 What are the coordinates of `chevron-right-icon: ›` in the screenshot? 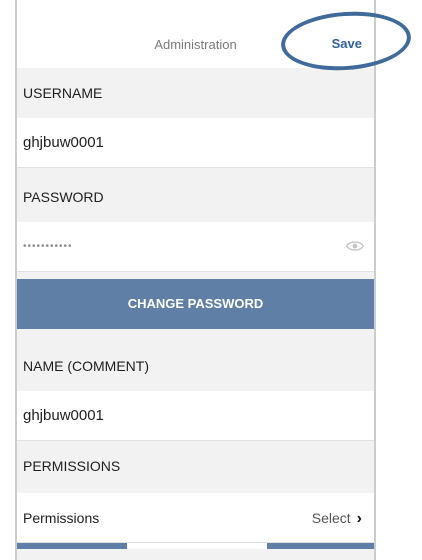 It's located at (359, 518).